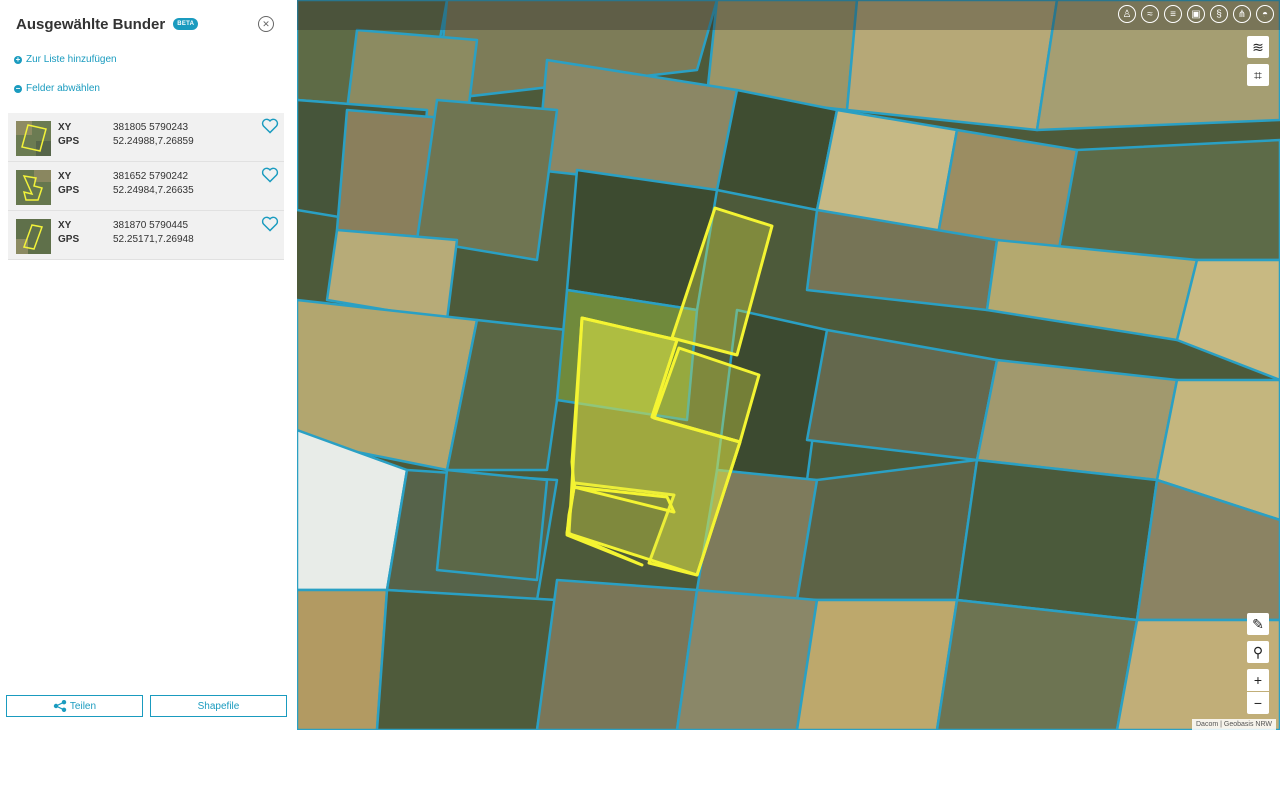  I want to click on close-icon: ✕, so click(266, 23).